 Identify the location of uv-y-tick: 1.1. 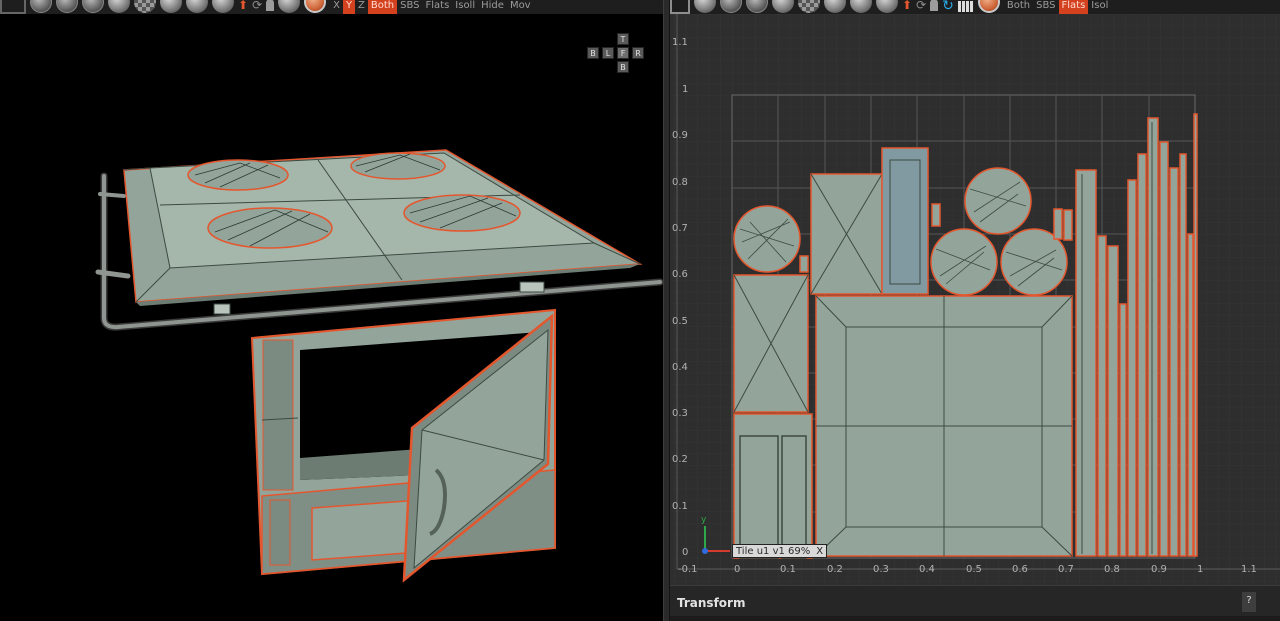
(680, 42).